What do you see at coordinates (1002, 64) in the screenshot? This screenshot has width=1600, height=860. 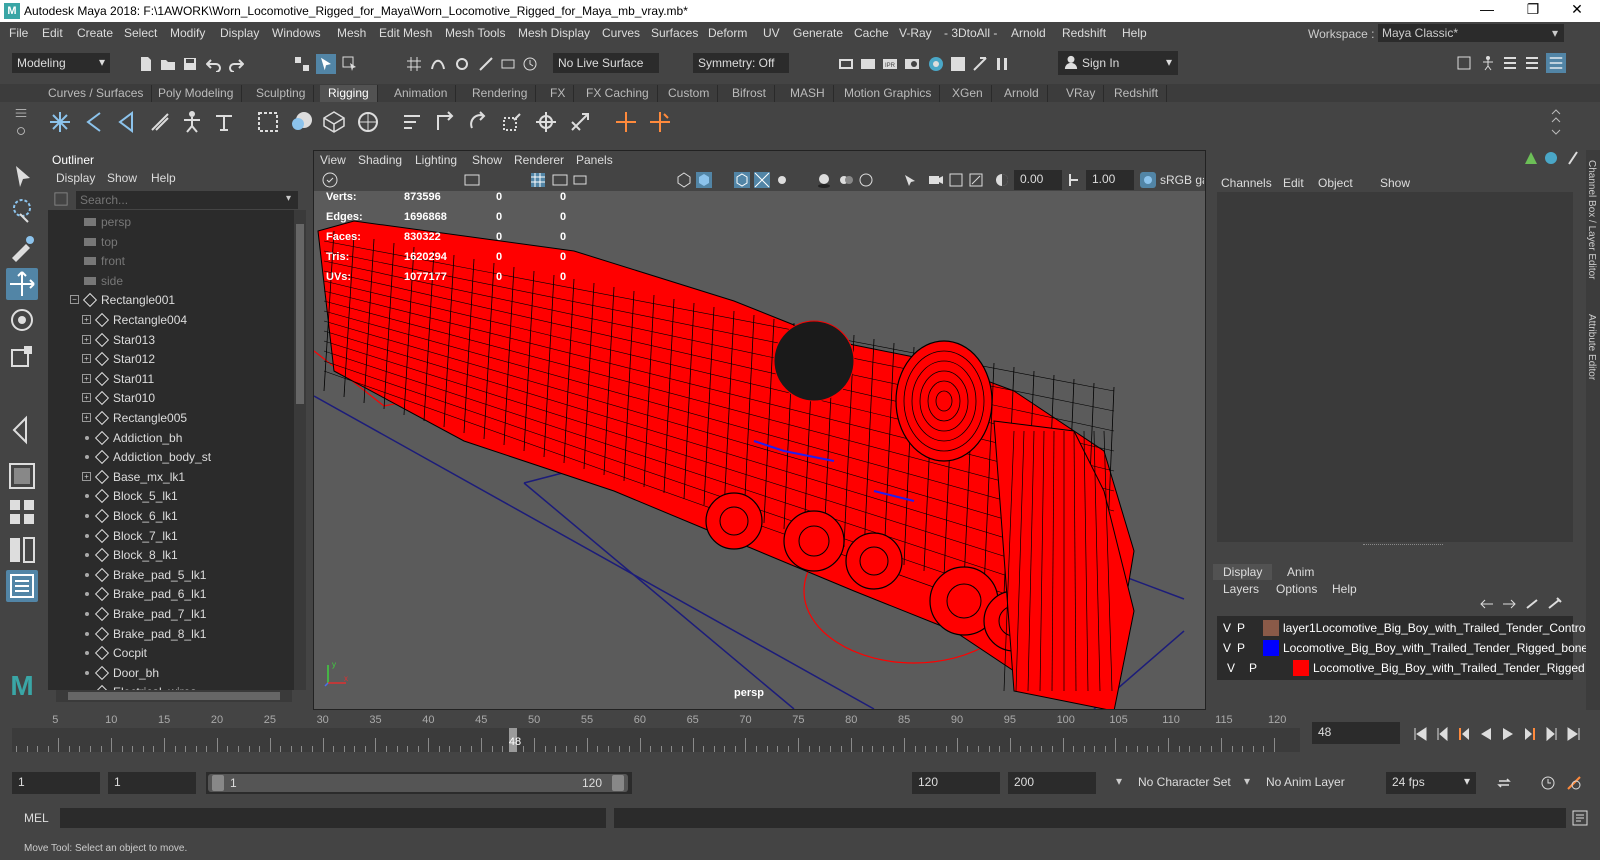 I see `pause-viewport-icon` at bounding box center [1002, 64].